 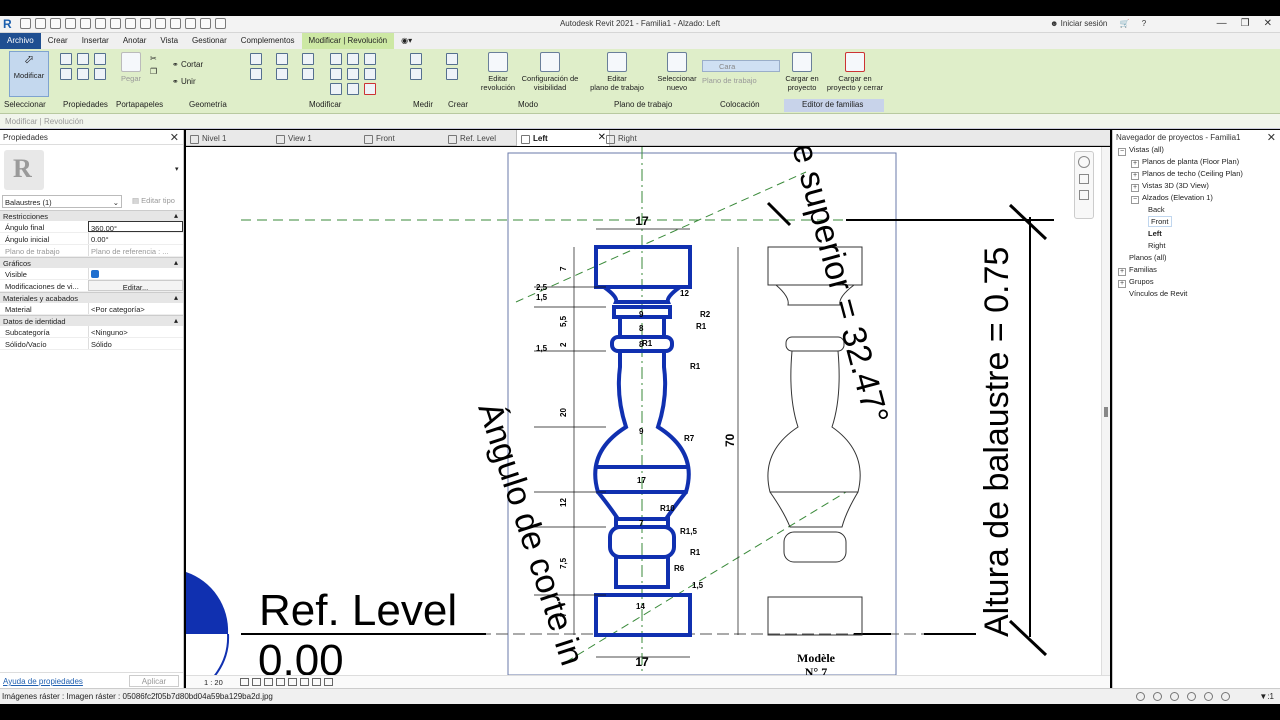 I want to click on zoom-region-icon, so click(x=1084, y=195).